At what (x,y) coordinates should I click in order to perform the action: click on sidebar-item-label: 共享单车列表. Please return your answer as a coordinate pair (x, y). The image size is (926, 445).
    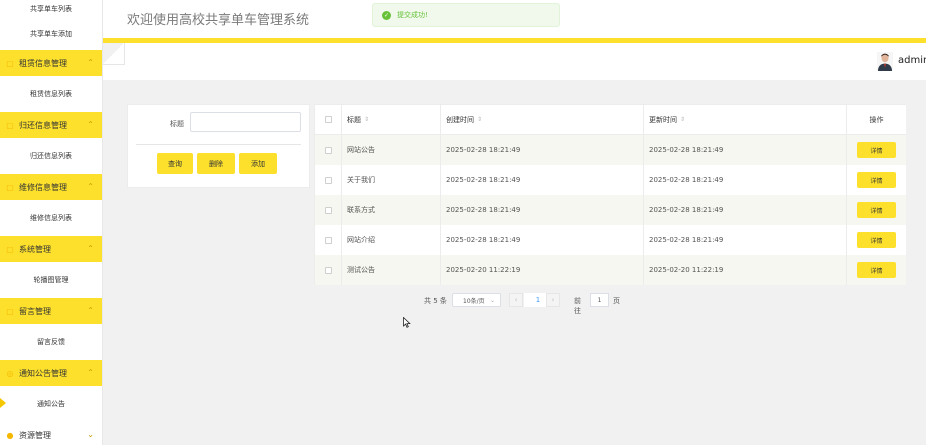
    Looking at the image, I should click on (51, 9).